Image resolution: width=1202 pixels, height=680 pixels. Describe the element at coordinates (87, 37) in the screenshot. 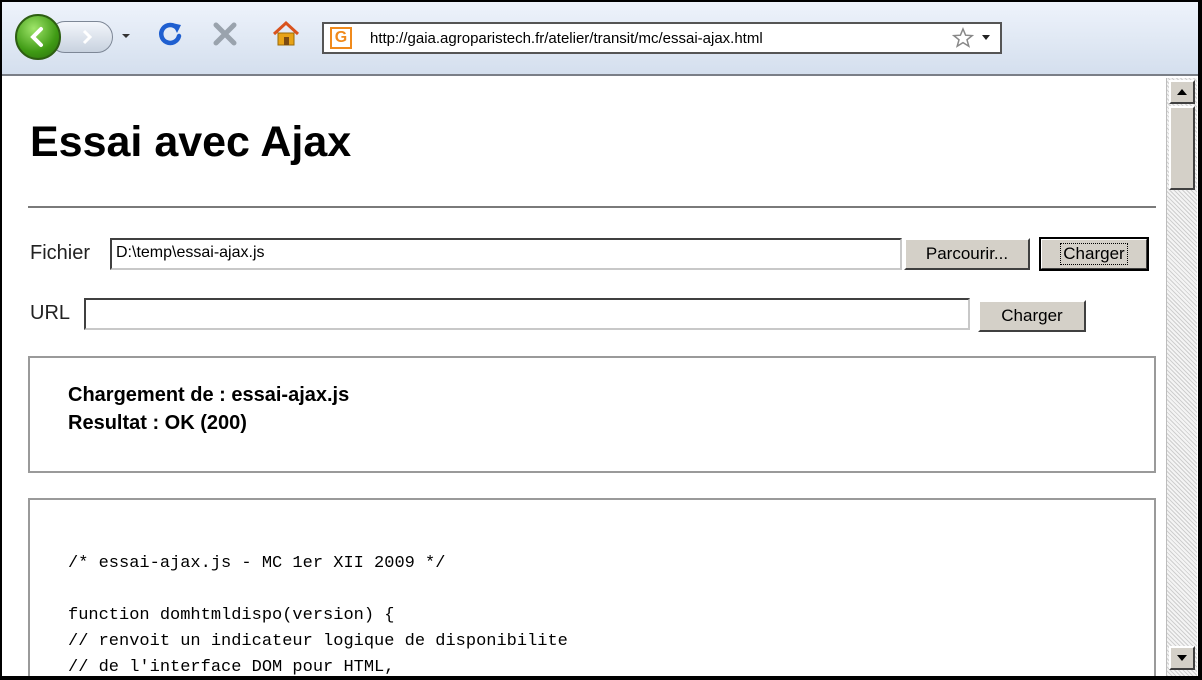

I see `forward-arrow-icon` at that location.